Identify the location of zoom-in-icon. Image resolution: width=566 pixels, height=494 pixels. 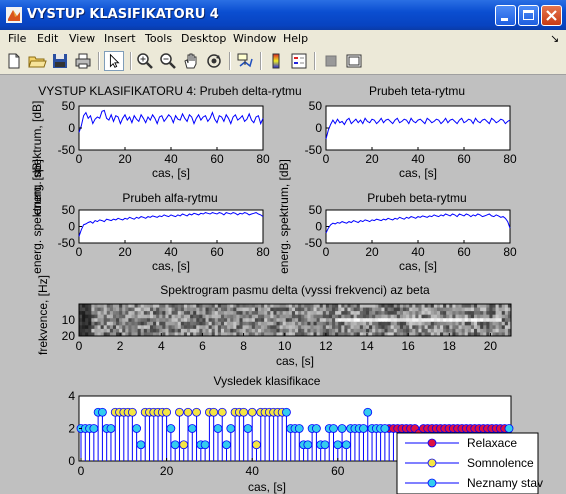
(145, 61).